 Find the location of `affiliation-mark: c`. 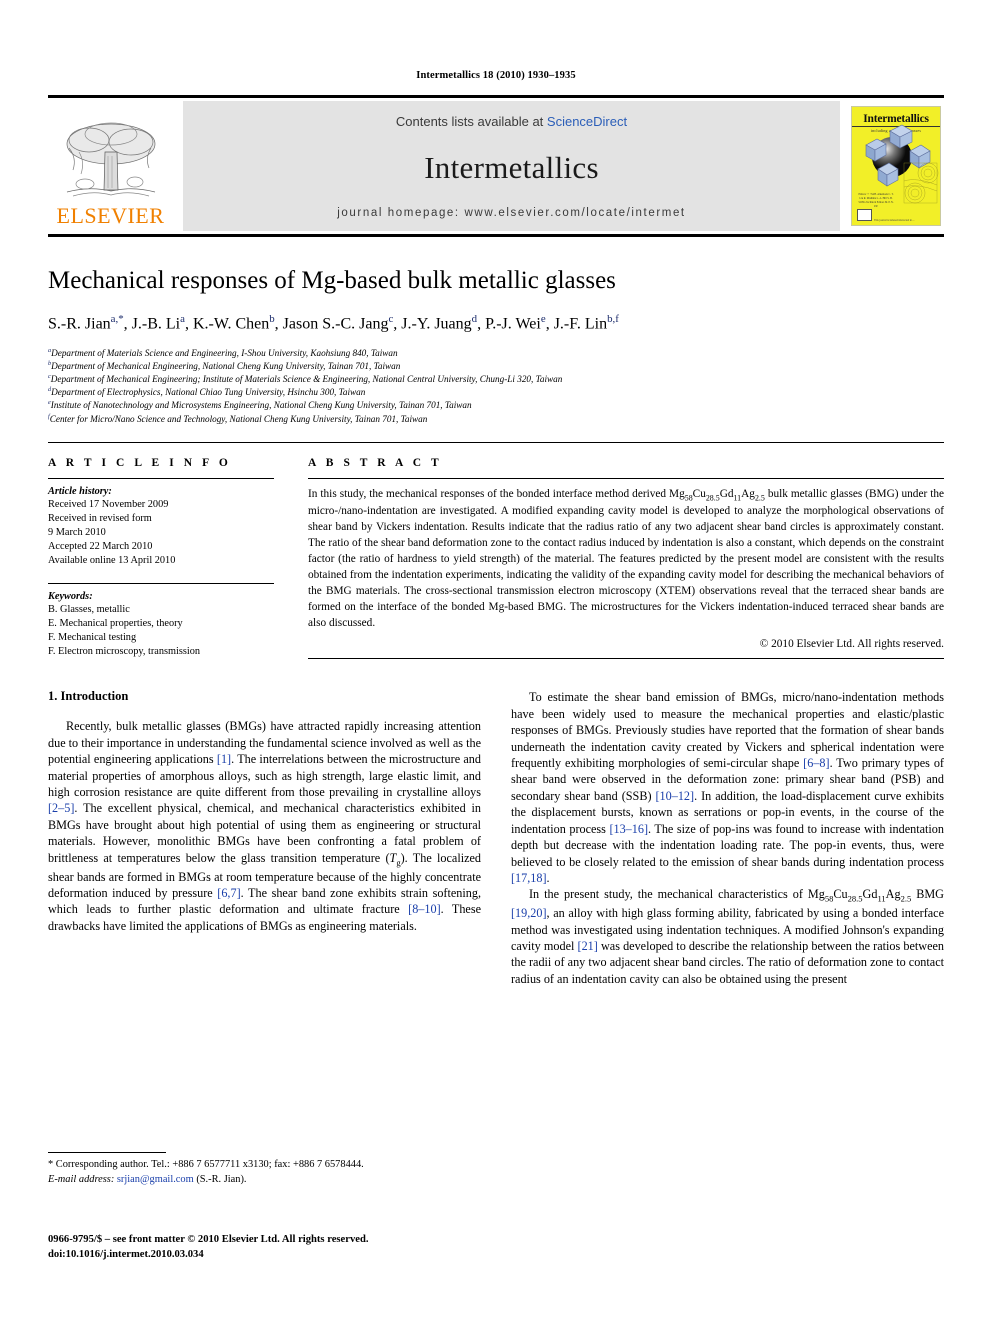

affiliation-mark: c is located at coordinates (49, 377).